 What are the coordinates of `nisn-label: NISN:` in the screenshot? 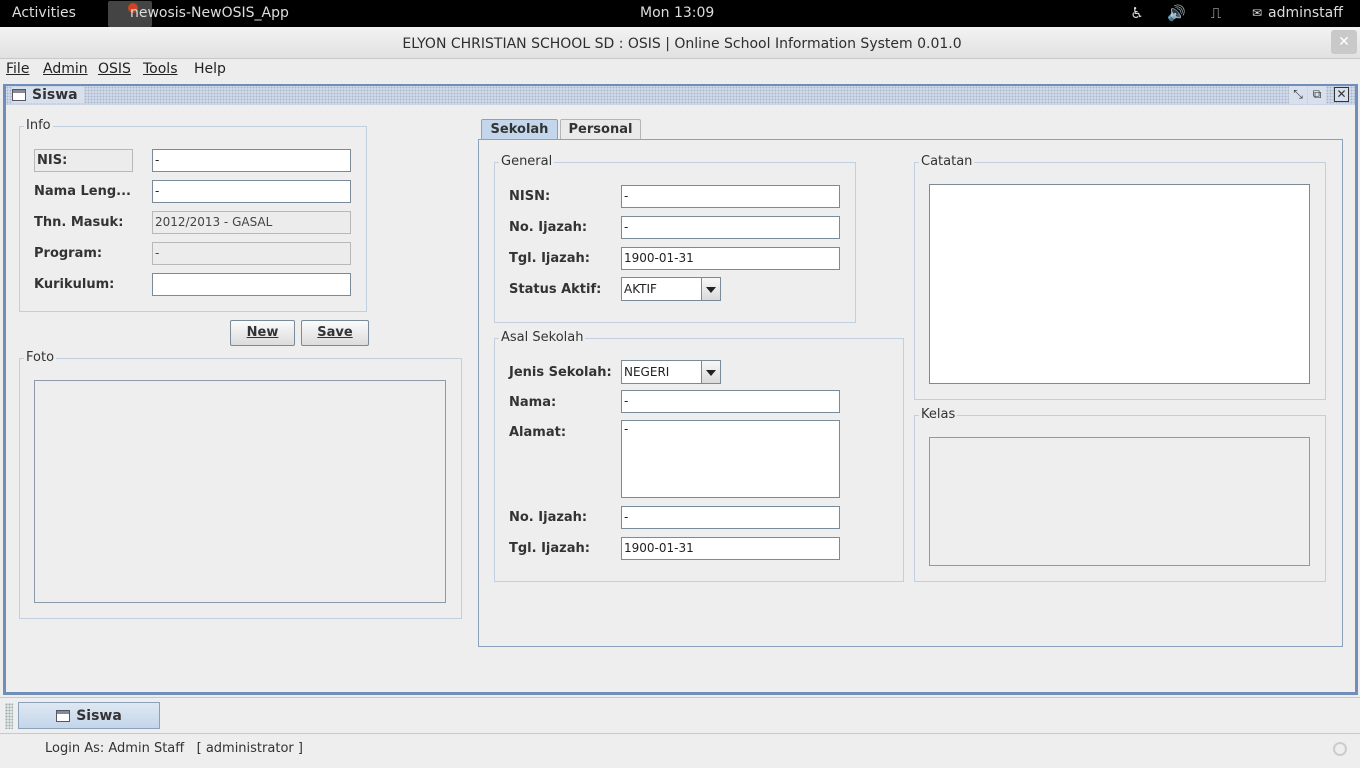 It's located at (530, 196).